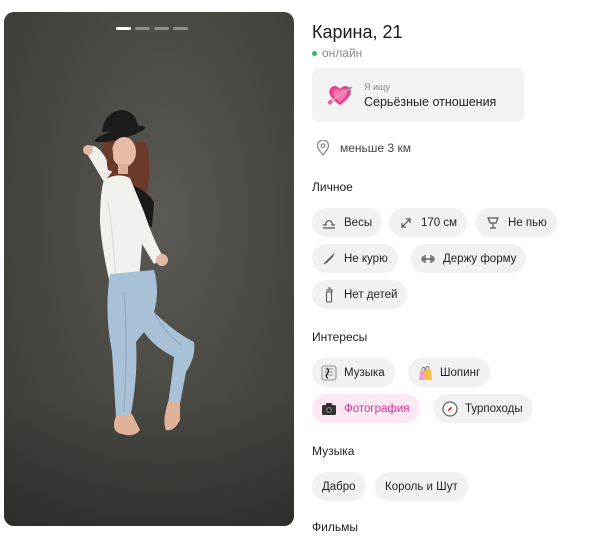 This screenshot has width=600, height=540. What do you see at coordinates (314, 53) in the screenshot?
I see `online-dot-icon` at bounding box center [314, 53].